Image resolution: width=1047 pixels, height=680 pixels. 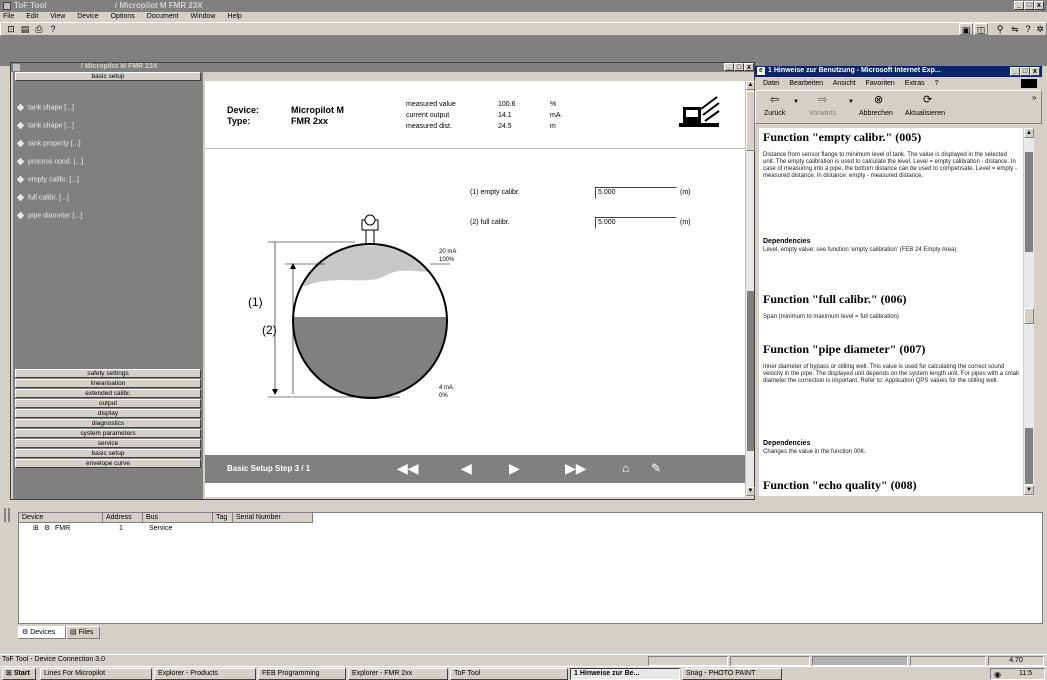 I want to click on param-icon, so click(x=20, y=197).